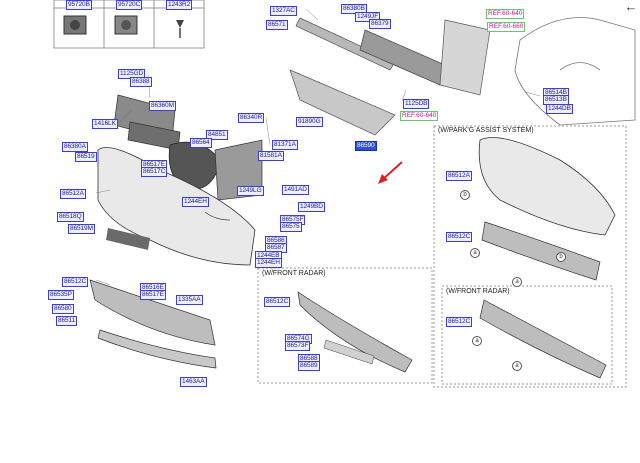  What do you see at coordinates (63, 309) in the screenshot?
I see `label-86580: 86580` at bounding box center [63, 309].